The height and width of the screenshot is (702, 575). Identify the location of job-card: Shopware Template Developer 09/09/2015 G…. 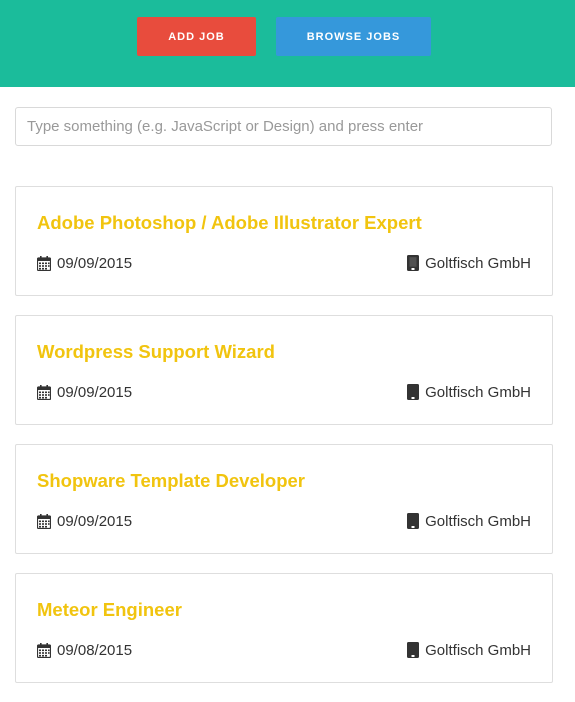
(284, 499).